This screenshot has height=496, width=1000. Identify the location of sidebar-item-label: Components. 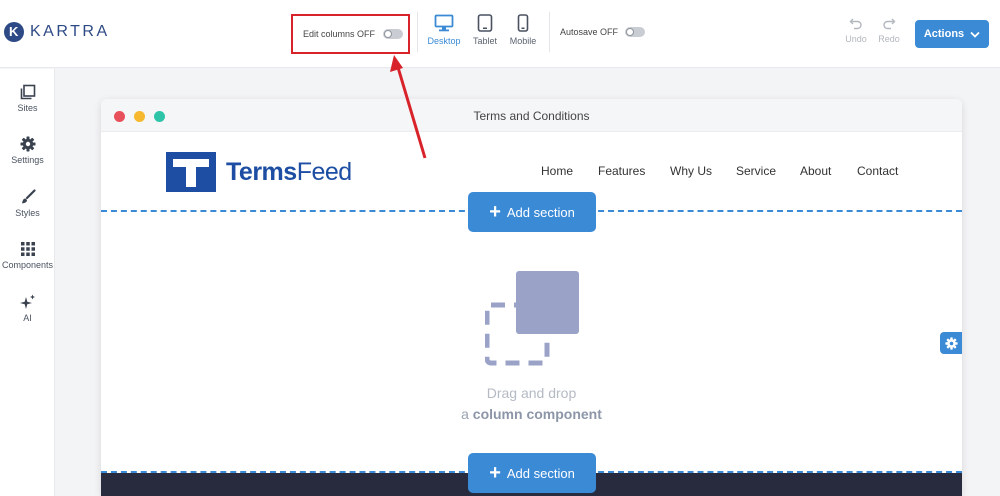
(27, 265).